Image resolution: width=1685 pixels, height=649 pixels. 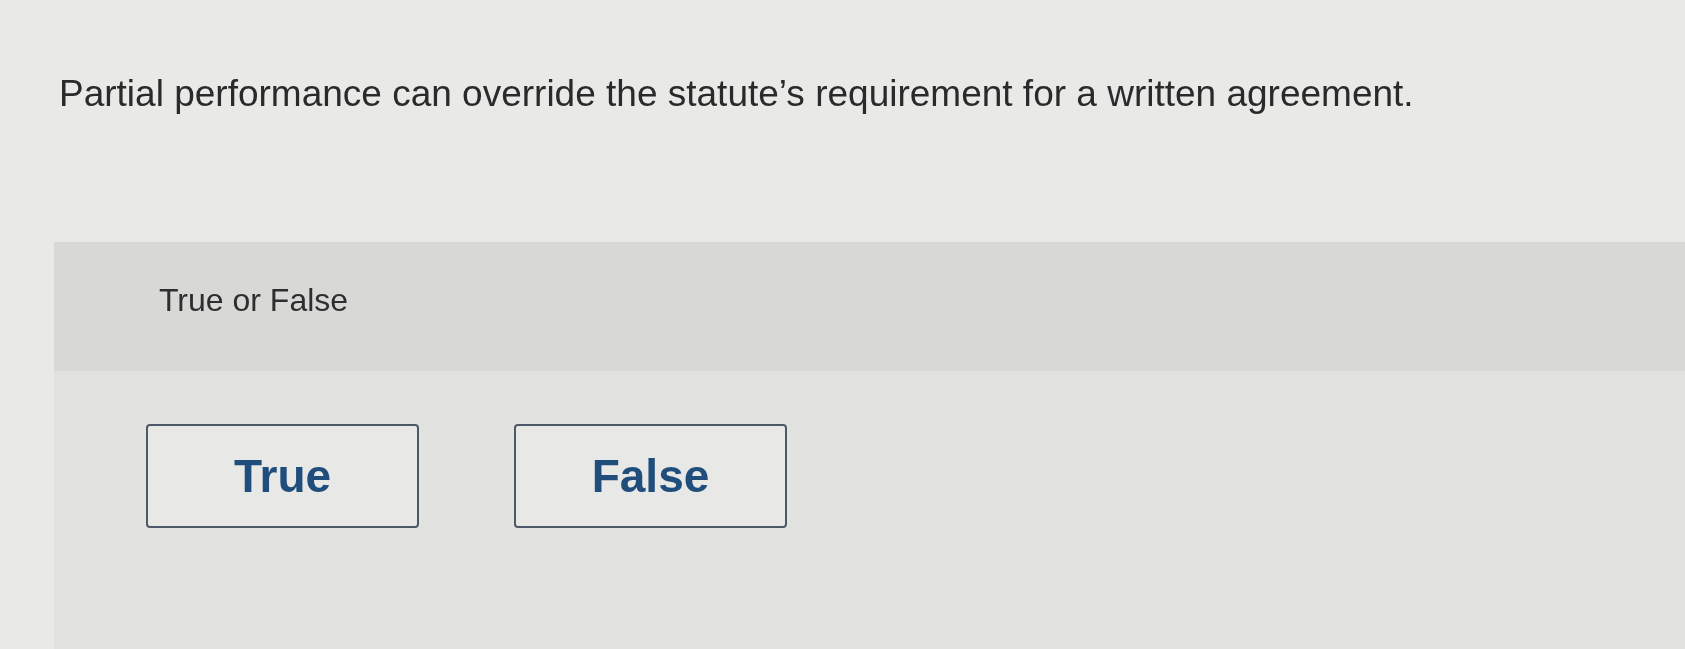 What do you see at coordinates (650, 476) in the screenshot?
I see `answer-option-button: False` at bounding box center [650, 476].